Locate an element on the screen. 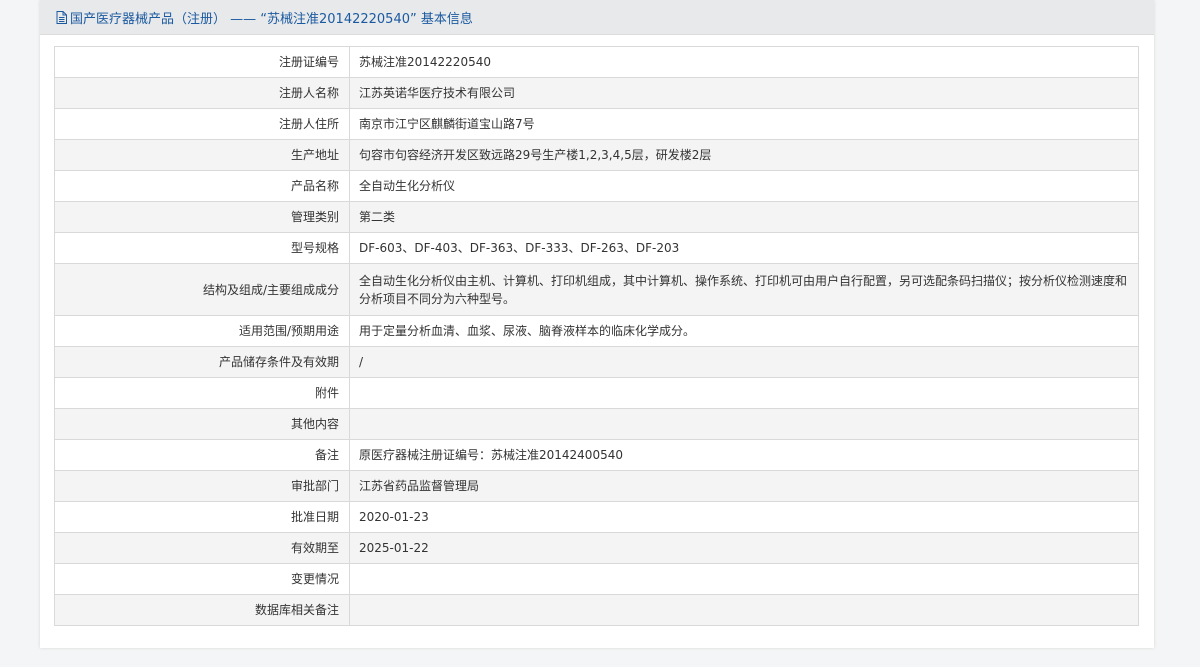  table-row: 备注 原医疗器械注册证编号：苏械注准20142400540 is located at coordinates (596, 455).